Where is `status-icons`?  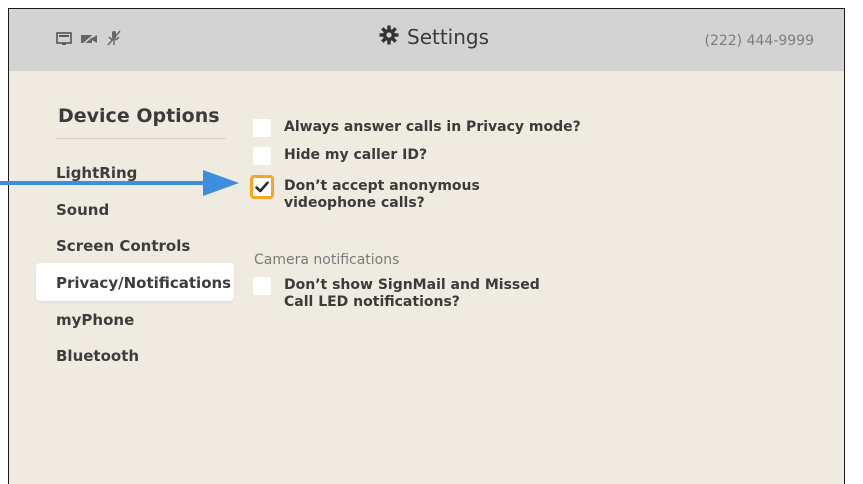
status-icons is located at coordinates (89, 40).